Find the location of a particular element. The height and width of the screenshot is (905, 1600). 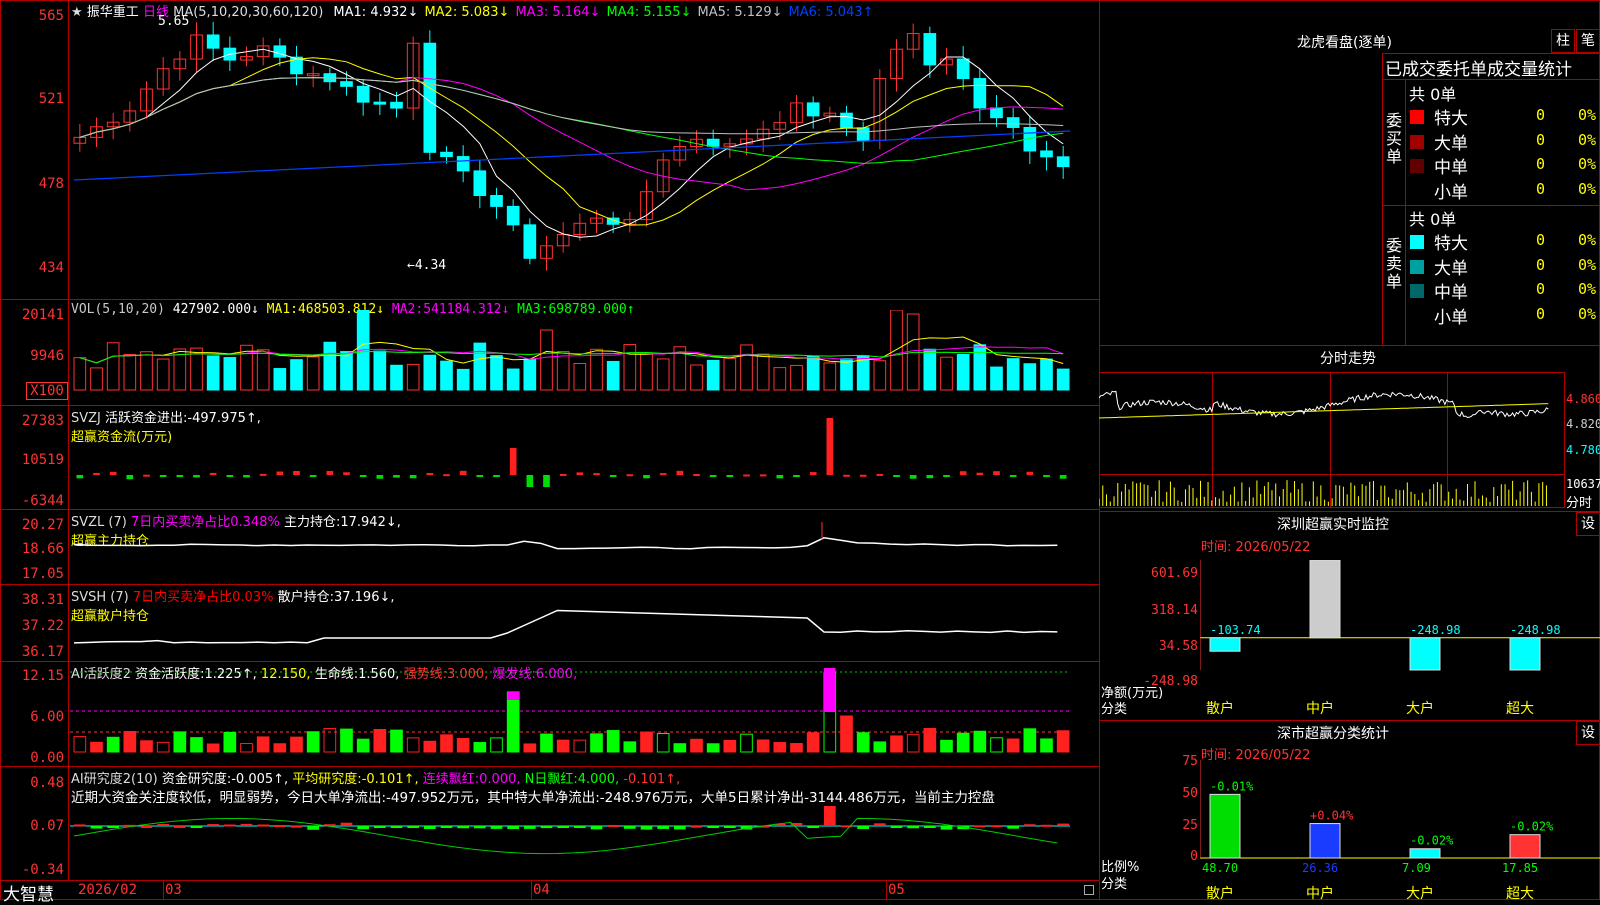

ai-research-chart is located at coordinates (585, 841).